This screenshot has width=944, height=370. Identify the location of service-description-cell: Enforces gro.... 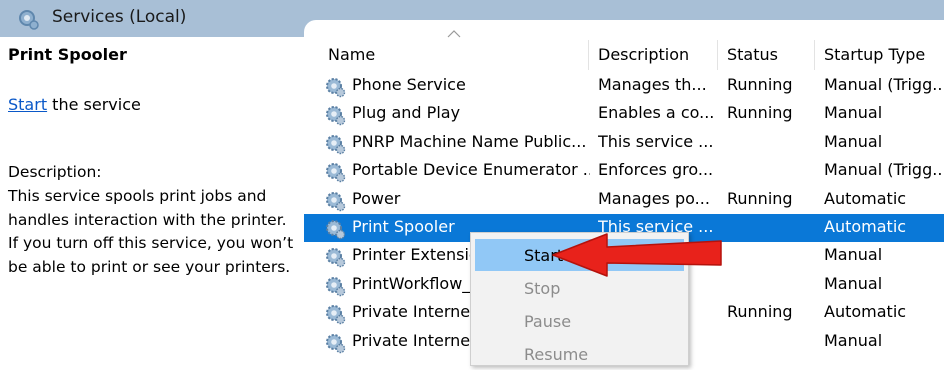
(656, 170).